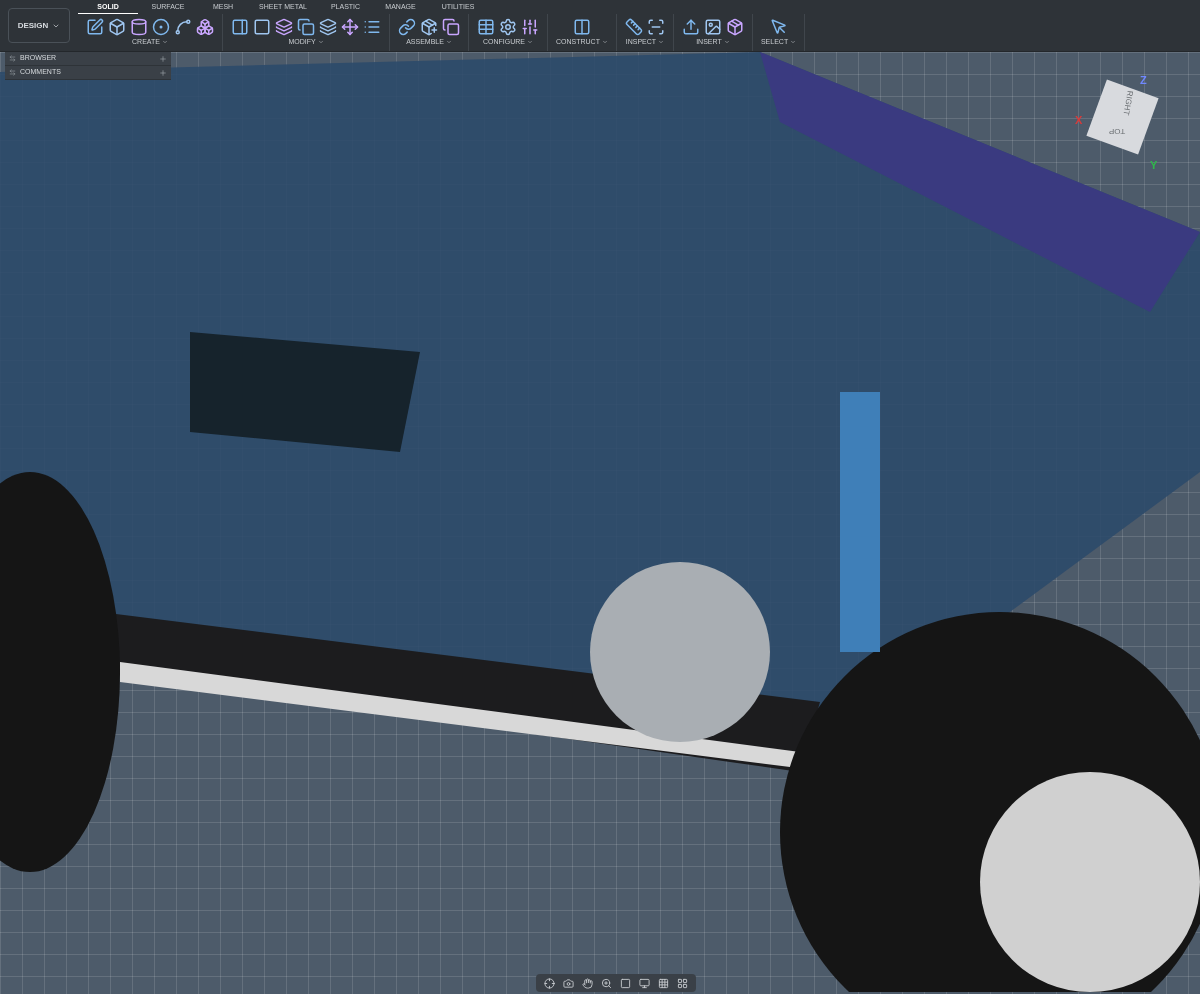  I want to click on move-icon, so click(350, 27).